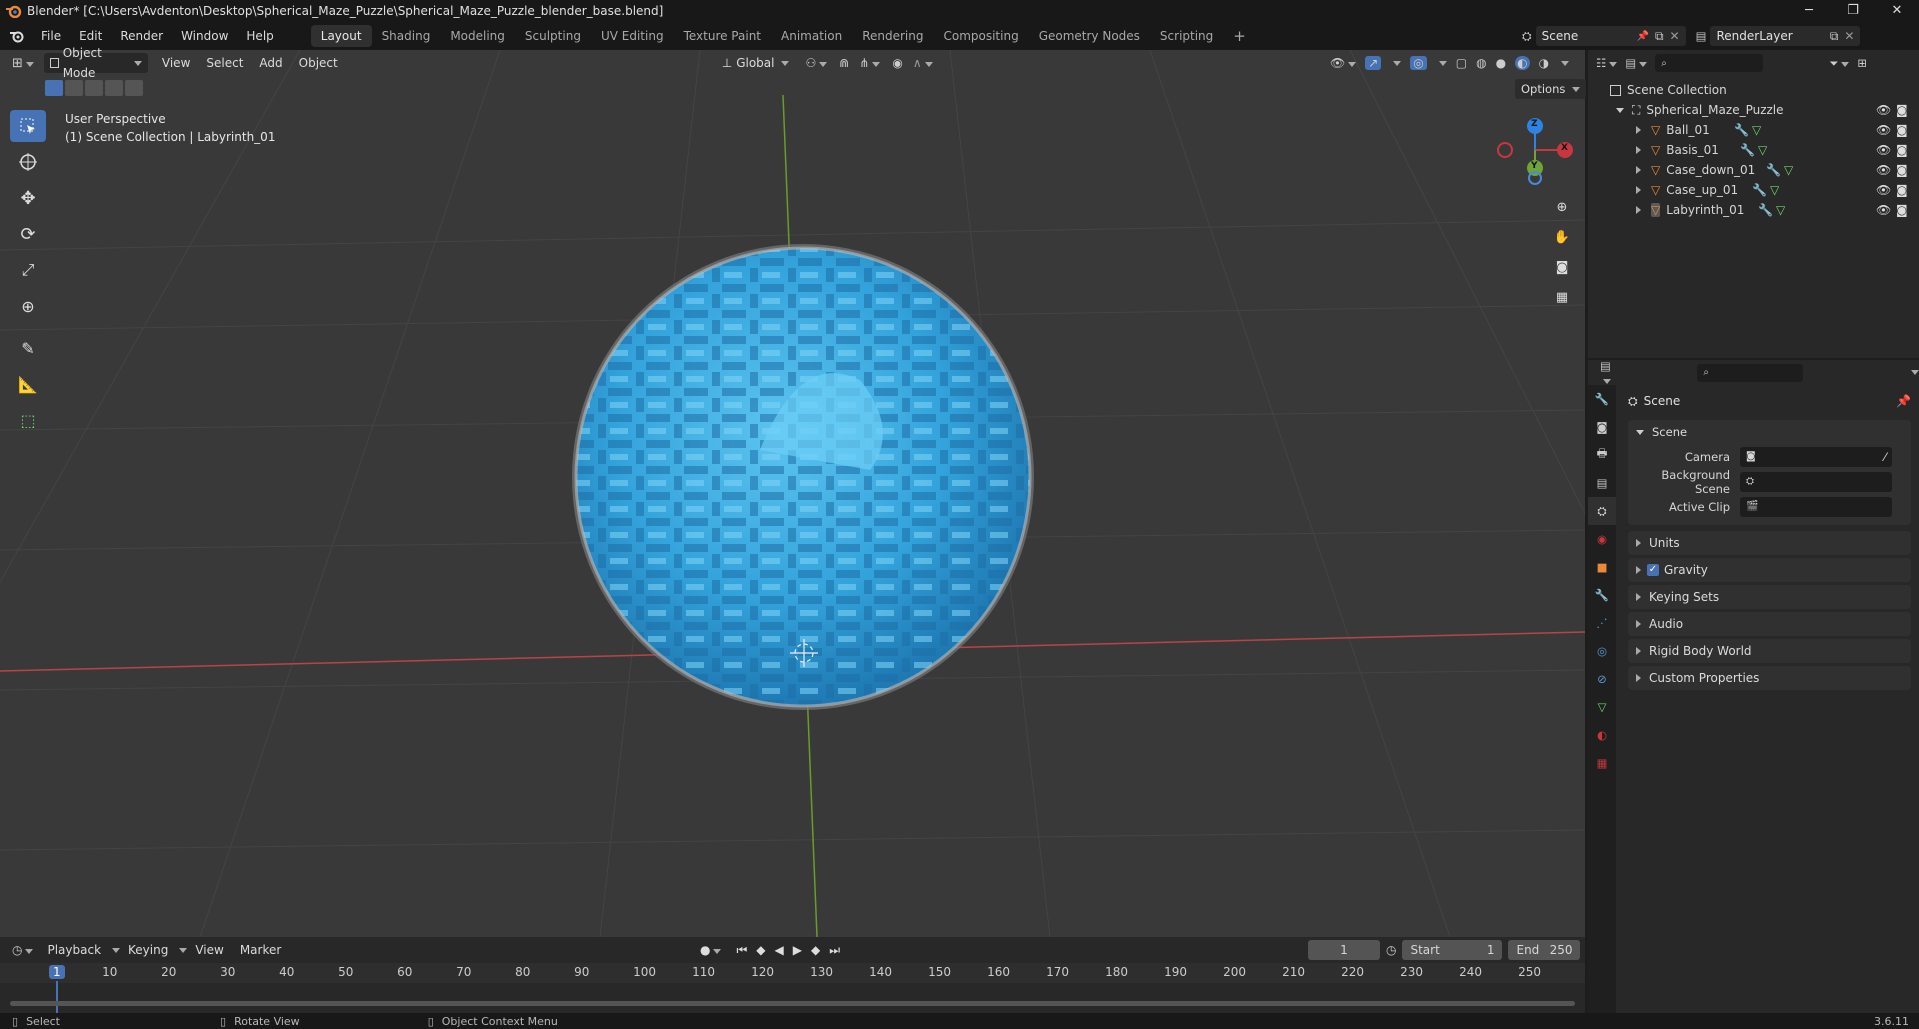  What do you see at coordinates (1675, 36) in the screenshot?
I see `delete-scene-icon: ✕` at bounding box center [1675, 36].